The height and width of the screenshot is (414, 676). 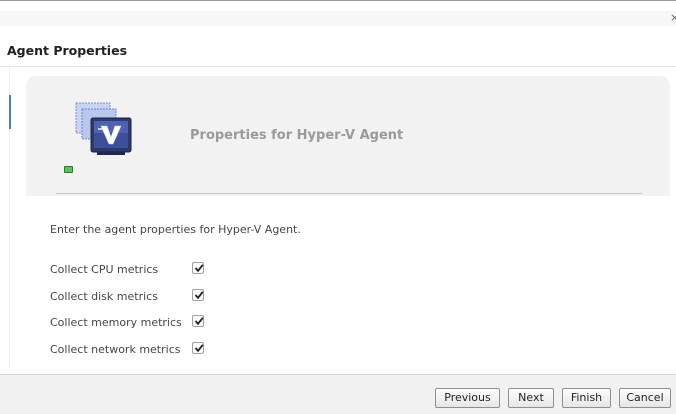 I want to click on memory-metrics-checkbox, so click(x=198, y=321).